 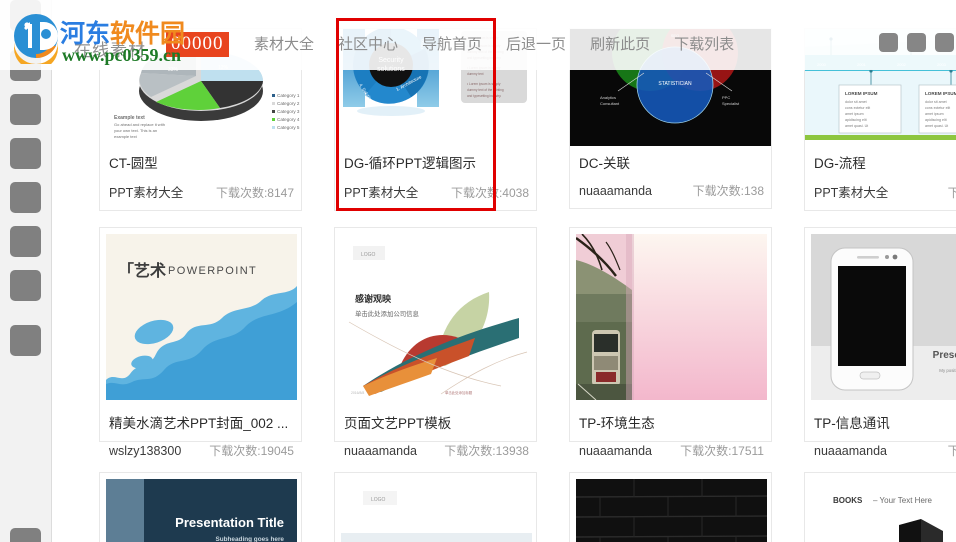 I want to click on brand-logo-area: 在线素材 00000 河东软件园 www.pc0359.cn, so click(x=131, y=37).